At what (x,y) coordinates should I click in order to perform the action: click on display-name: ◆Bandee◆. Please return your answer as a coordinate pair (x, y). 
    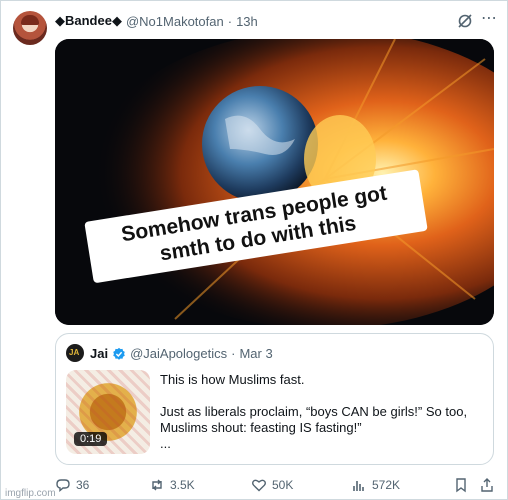
    Looking at the image, I should click on (88, 21).